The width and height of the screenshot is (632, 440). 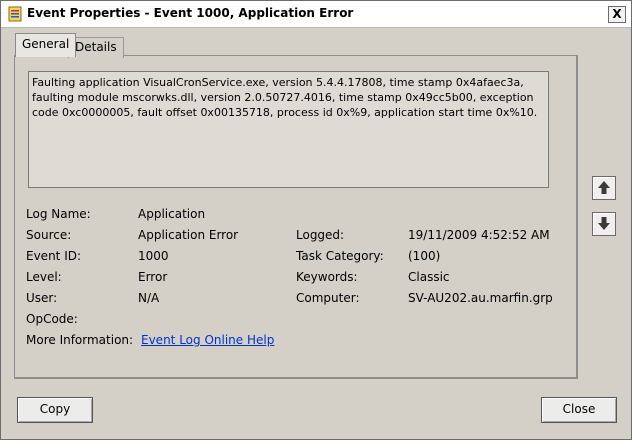 I want to click on more-info-label: More Information:, so click(x=80, y=340).